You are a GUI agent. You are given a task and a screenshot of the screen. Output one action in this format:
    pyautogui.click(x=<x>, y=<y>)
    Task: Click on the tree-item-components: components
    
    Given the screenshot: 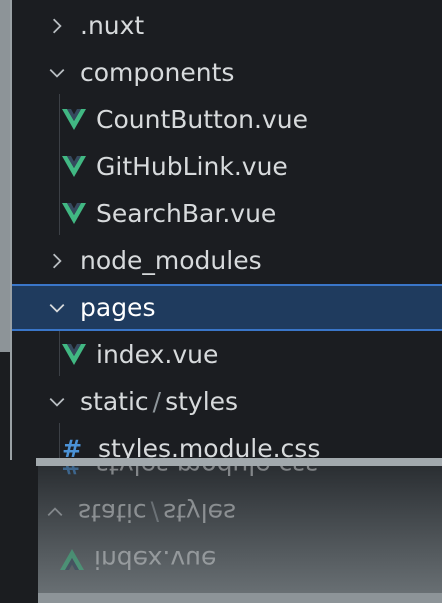 What is the action you would take?
    pyautogui.click(x=227, y=72)
    